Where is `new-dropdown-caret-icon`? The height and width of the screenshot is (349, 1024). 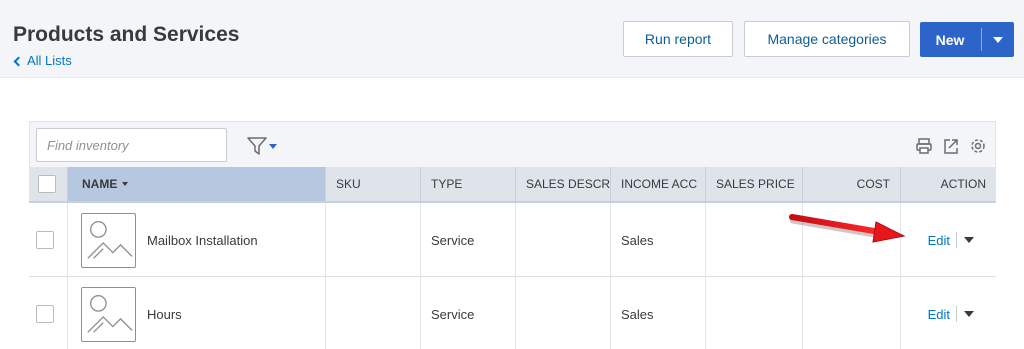 new-dropdown-caret-icon is located at coordinates (998, 40).